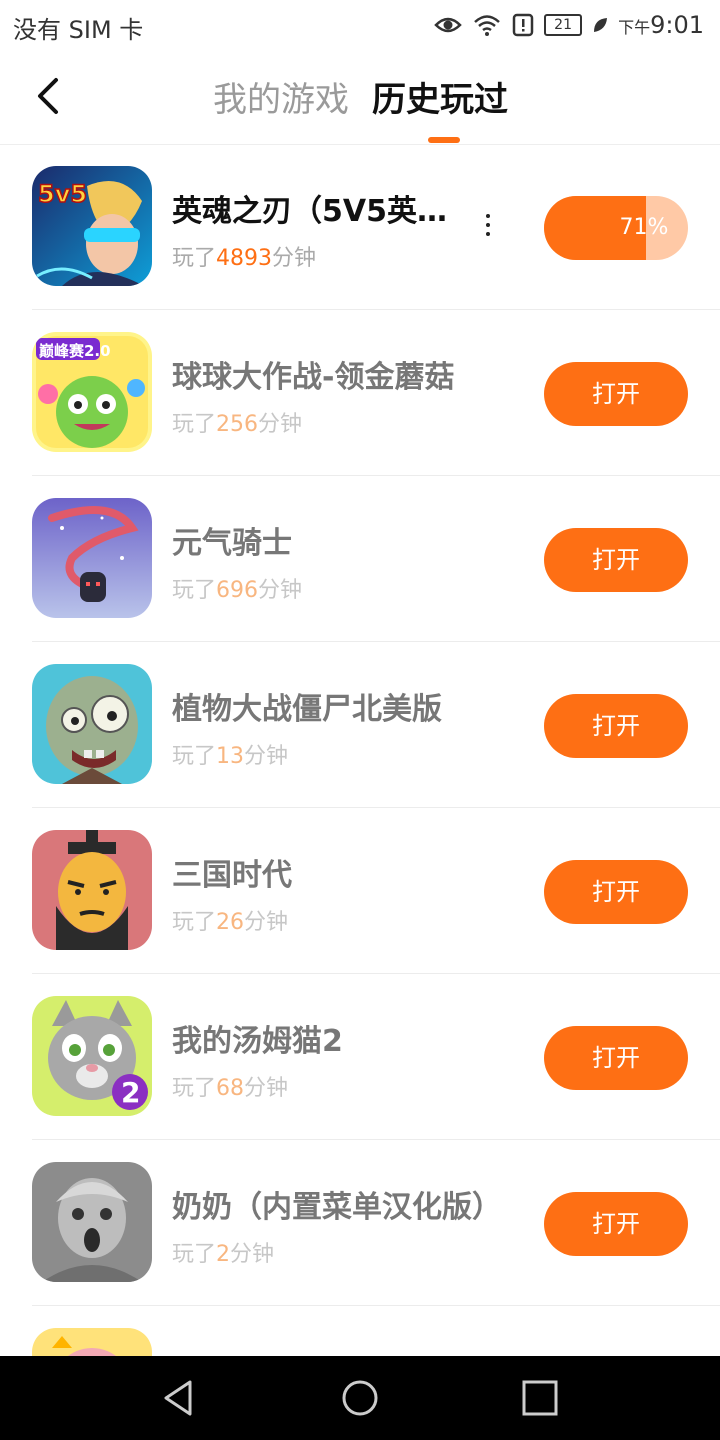 The width and height of the screenshot is (720, 1440). What do you see at coordinates (487, 25) in the screenshot?
I see `wifi-icon` at bounding box center [487, 25].